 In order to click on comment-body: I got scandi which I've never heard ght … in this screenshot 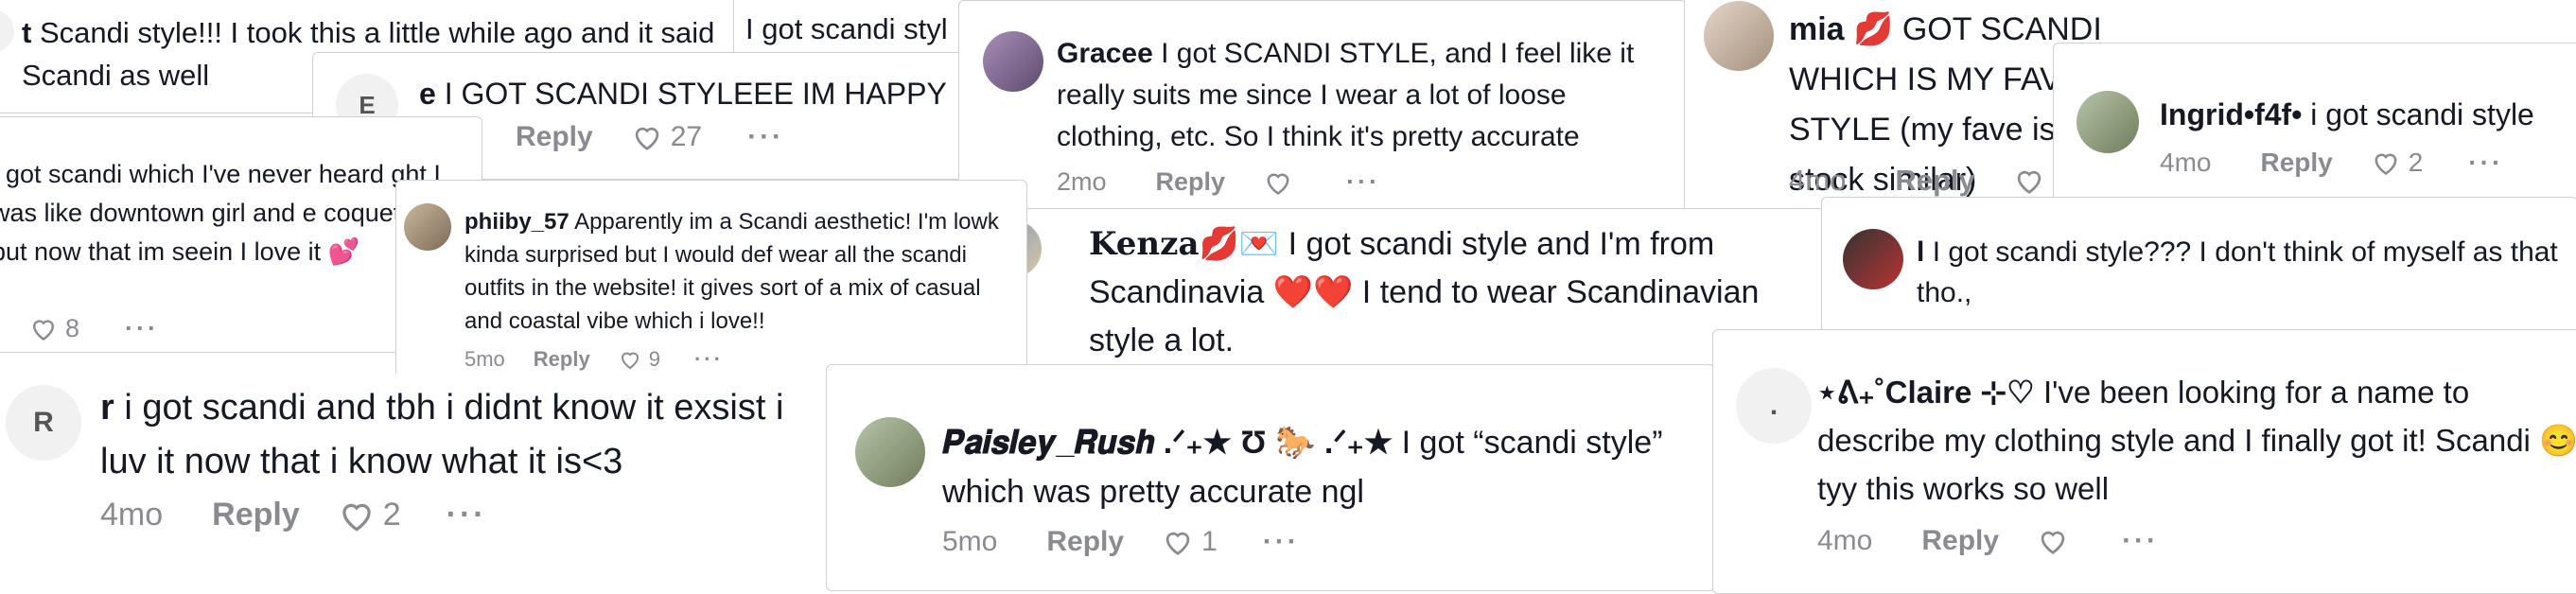, I will do `click(221, 213)`.